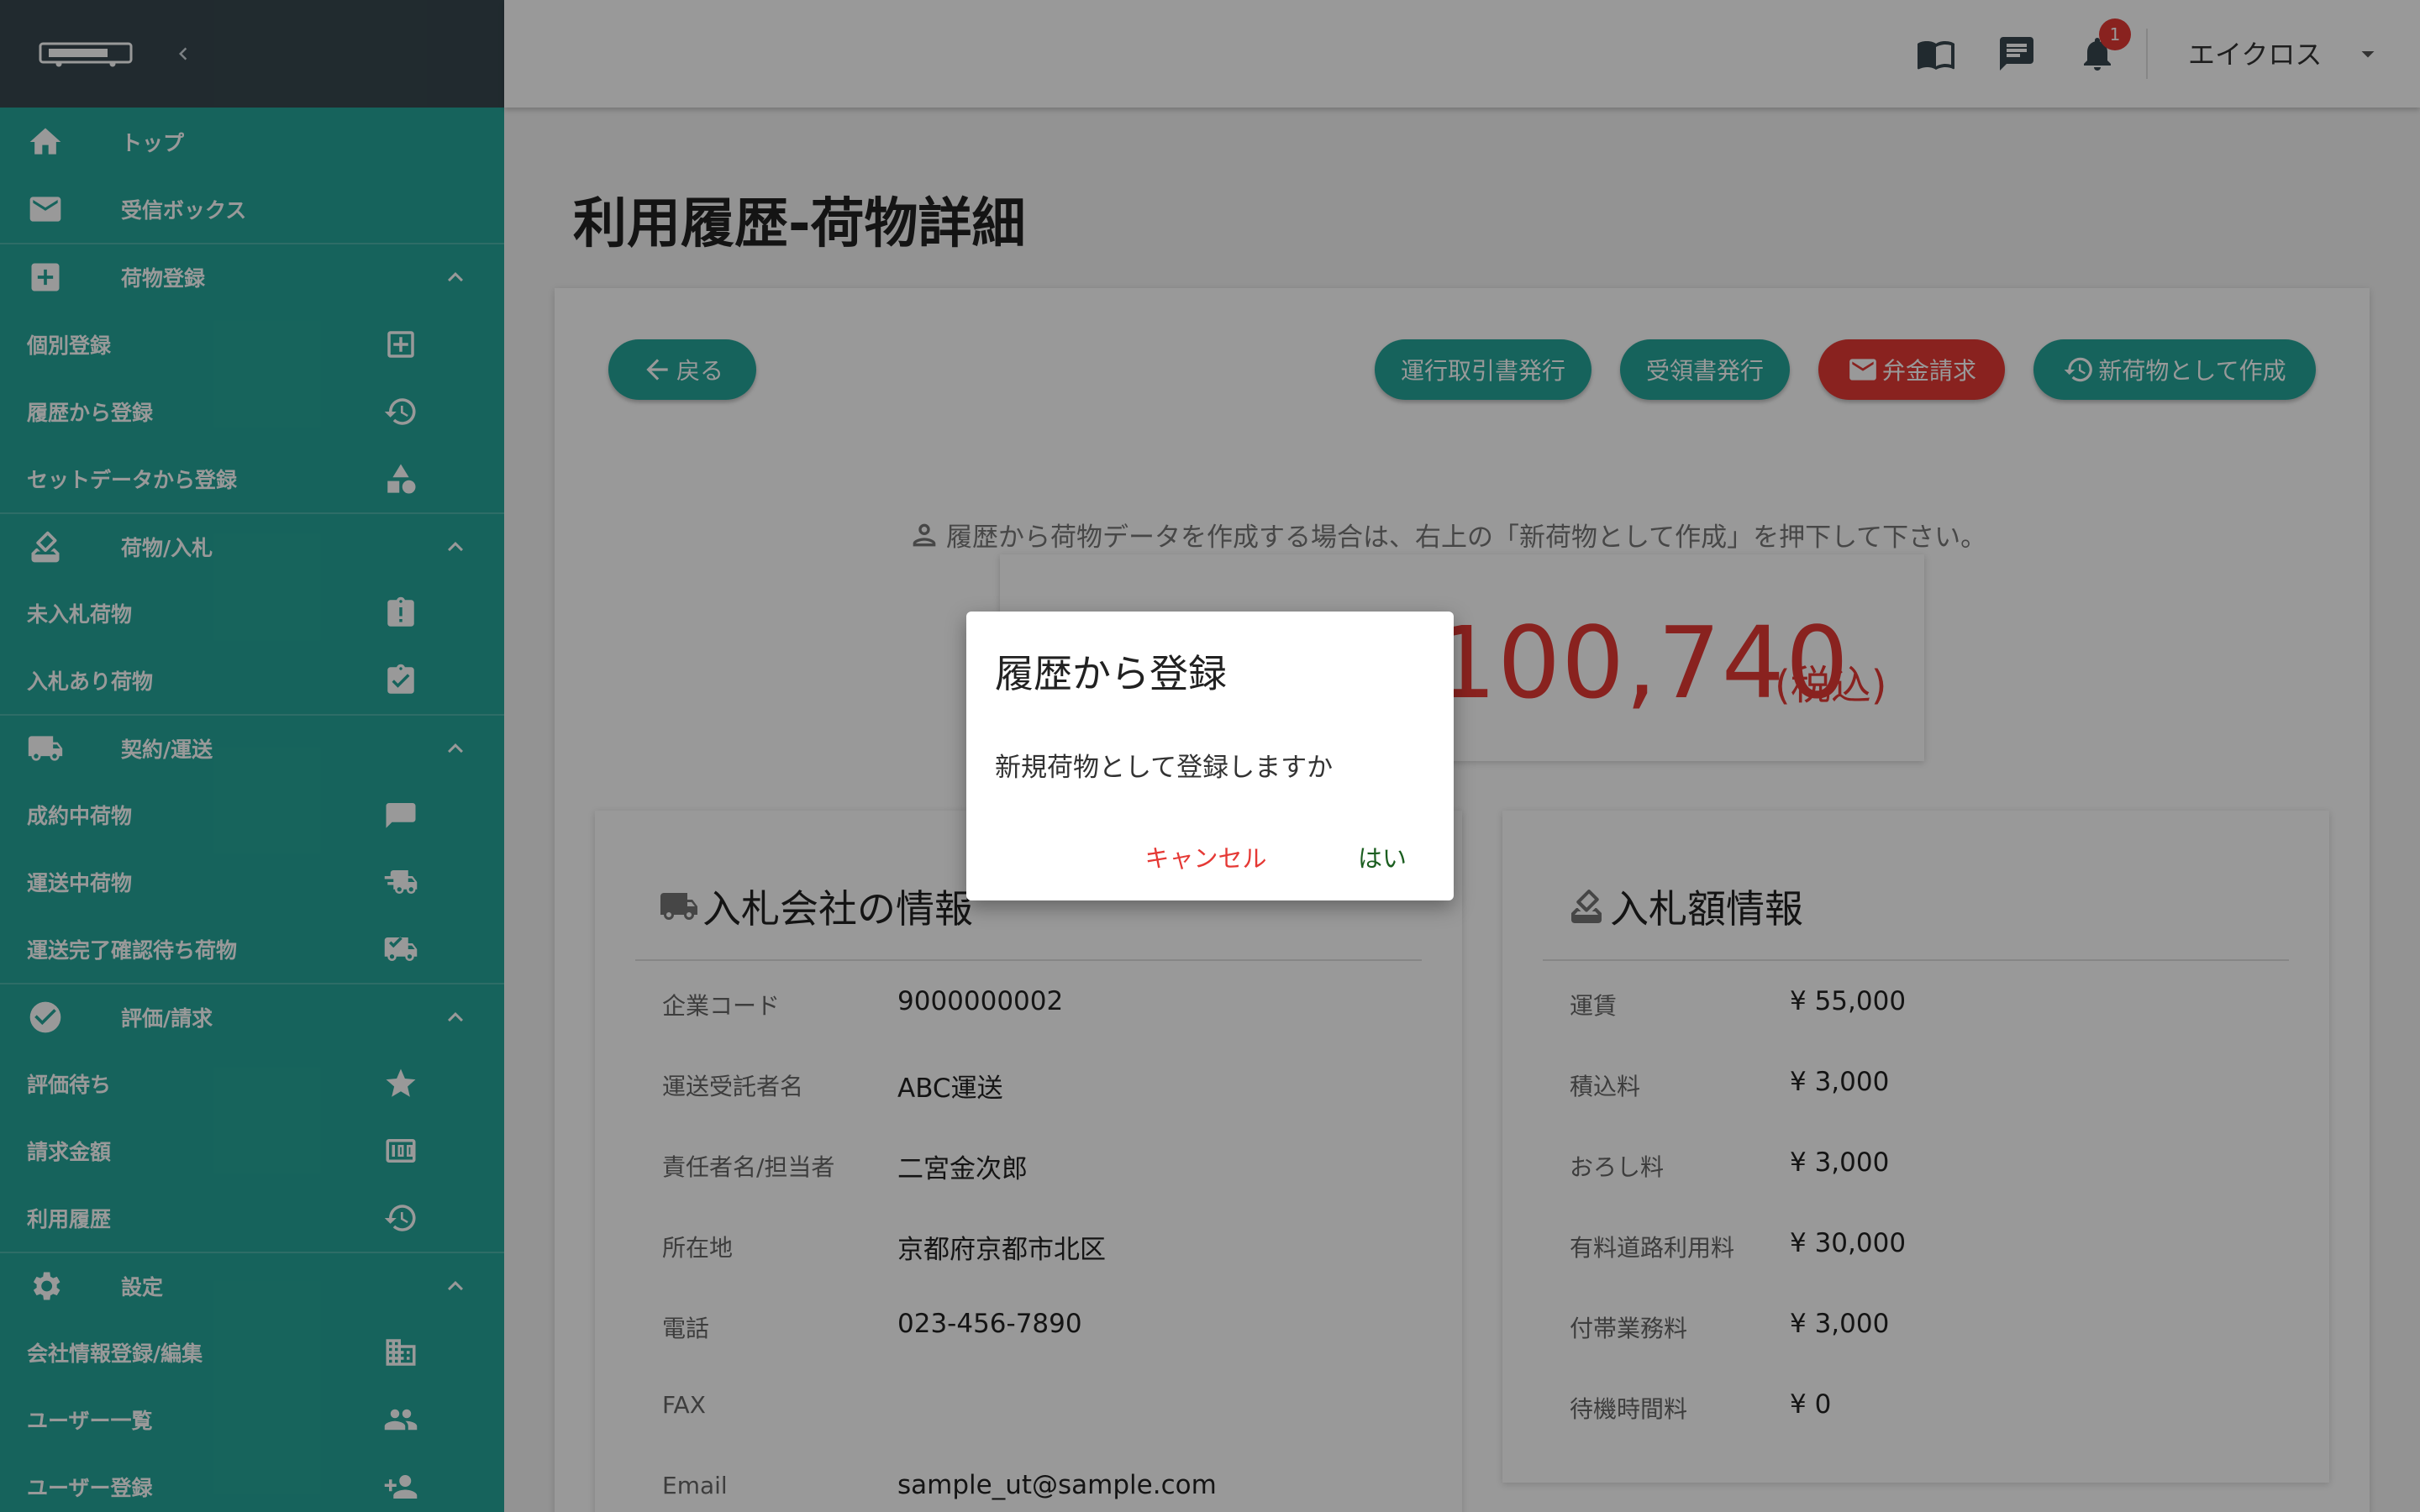  I want to click on dialog-message: 新規荷物として登録しますか, so click(1164, 768).